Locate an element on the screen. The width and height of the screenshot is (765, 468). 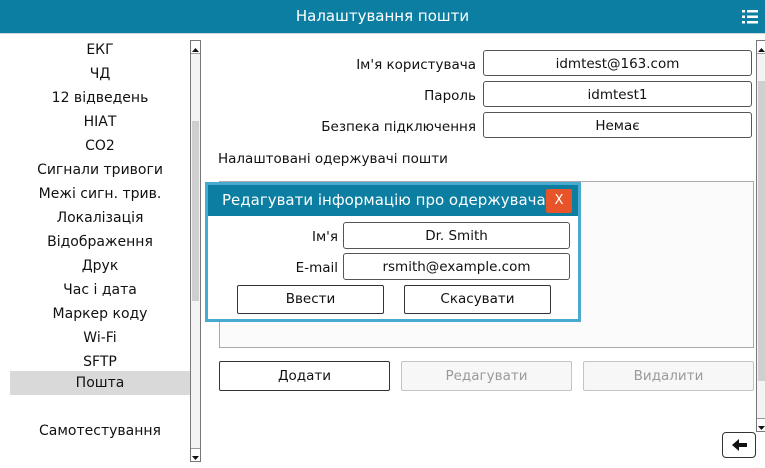
enter-button: Ввести is located at coordinates (310, 299).